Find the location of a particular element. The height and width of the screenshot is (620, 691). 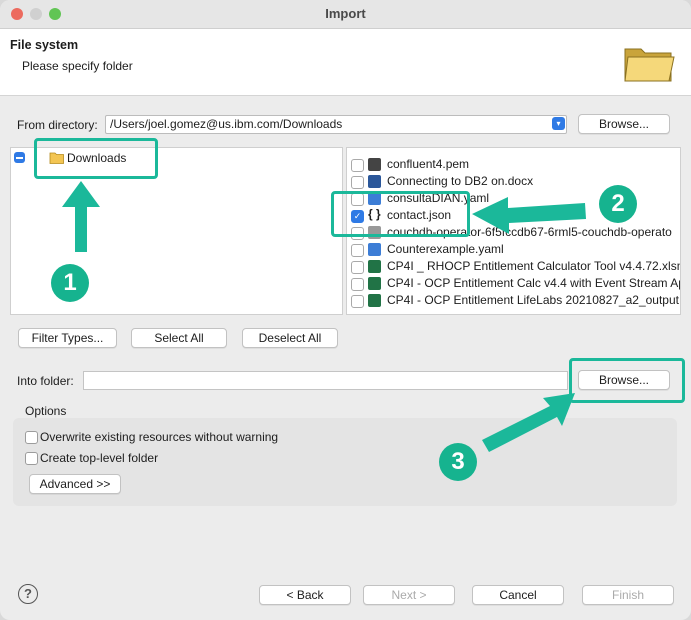

annotation-badge-2: 2 is located at coordinates (618, 204).